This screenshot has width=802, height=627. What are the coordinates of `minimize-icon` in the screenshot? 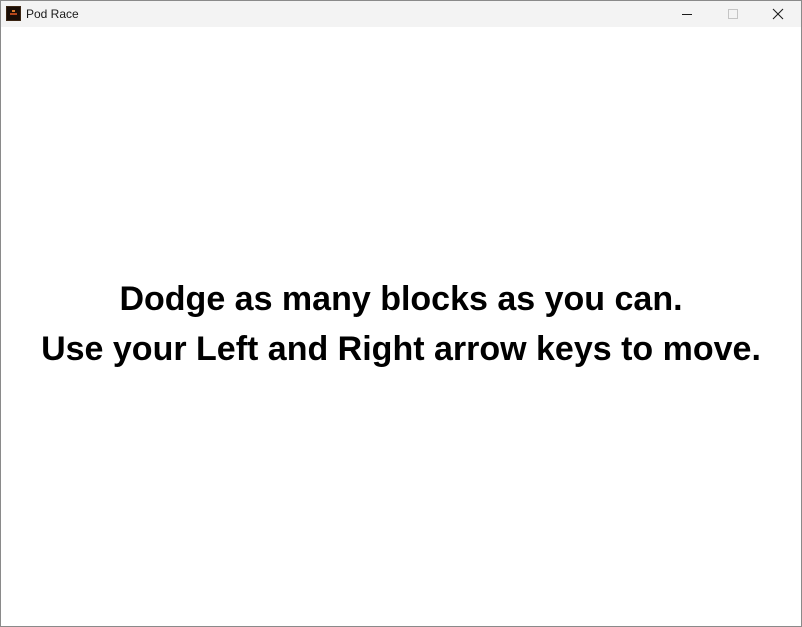 It's located at (687, 14).